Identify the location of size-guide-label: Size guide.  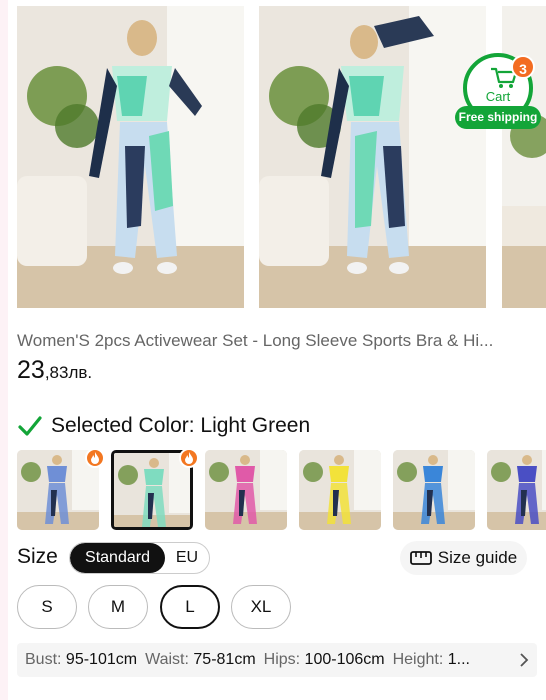
(477, 557).